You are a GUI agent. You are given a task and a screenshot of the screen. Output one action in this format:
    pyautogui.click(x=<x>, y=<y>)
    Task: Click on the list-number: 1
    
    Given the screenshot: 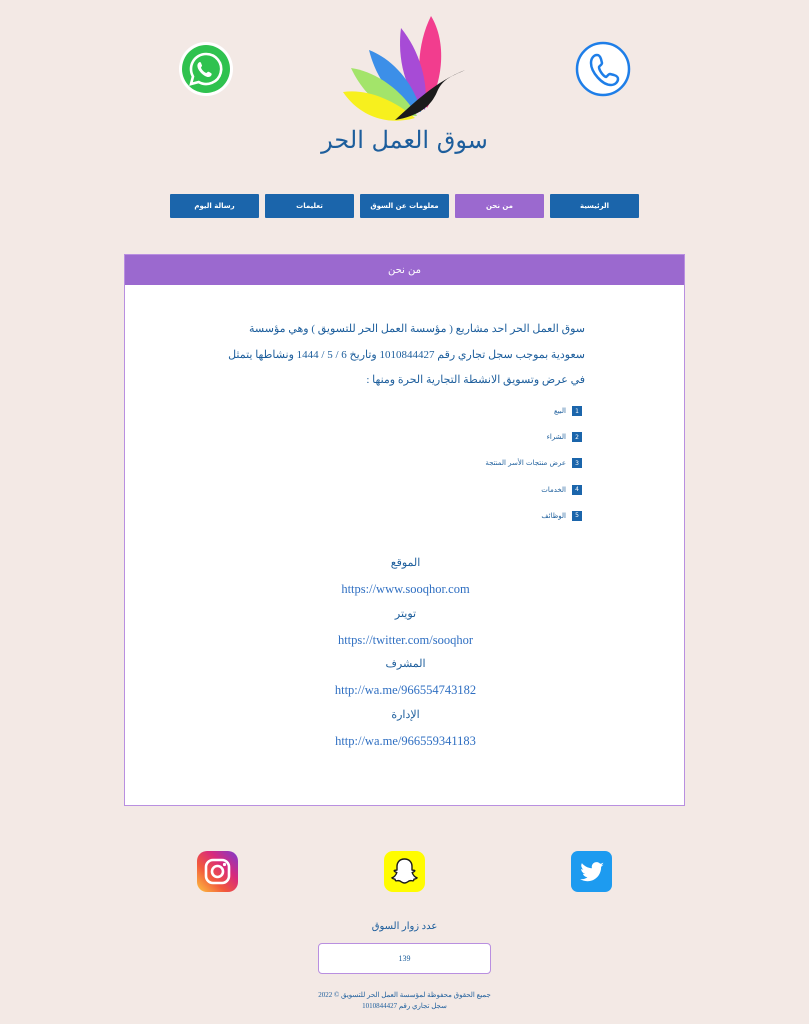 What is the action you would take?
    pyautogui.click(x=577, y=411)
    